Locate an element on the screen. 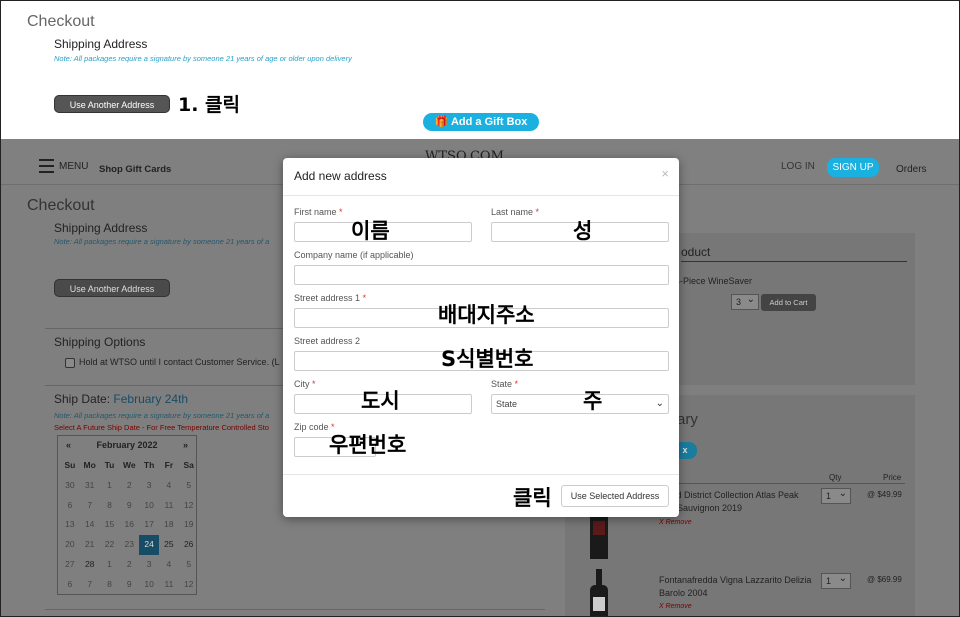 Image resolution: width=960 pixels, height=617 pixels. hold-checkbox is located at coordinates (70, 362).